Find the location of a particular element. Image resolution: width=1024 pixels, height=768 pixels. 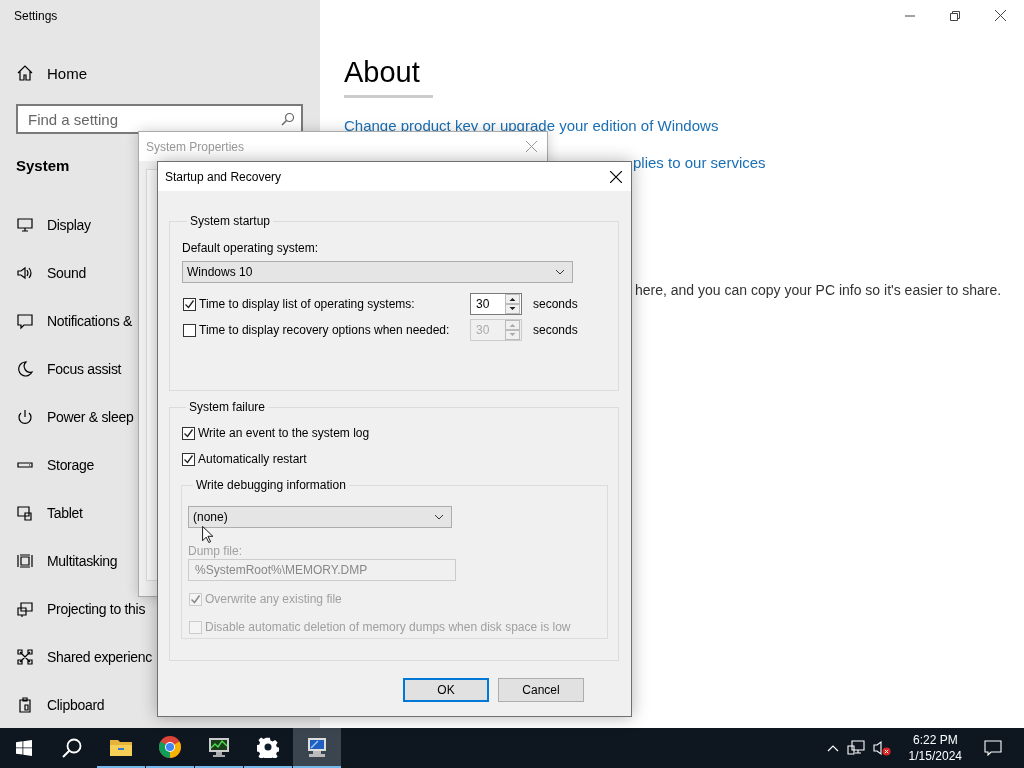

nav-item: Storage is located at coordinates (70, 465).